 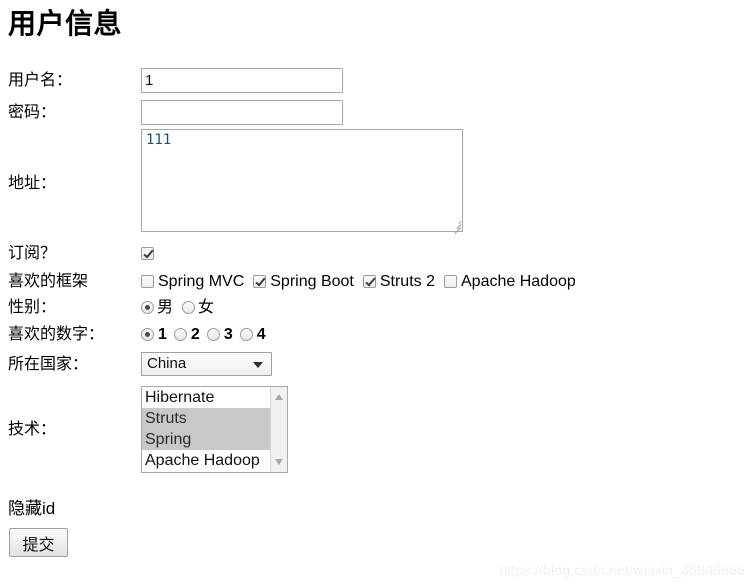 What do you see at coordinates (279, 396) in the screenshot?
I see `scroll-up-icon` at bounding box center [279, 396].